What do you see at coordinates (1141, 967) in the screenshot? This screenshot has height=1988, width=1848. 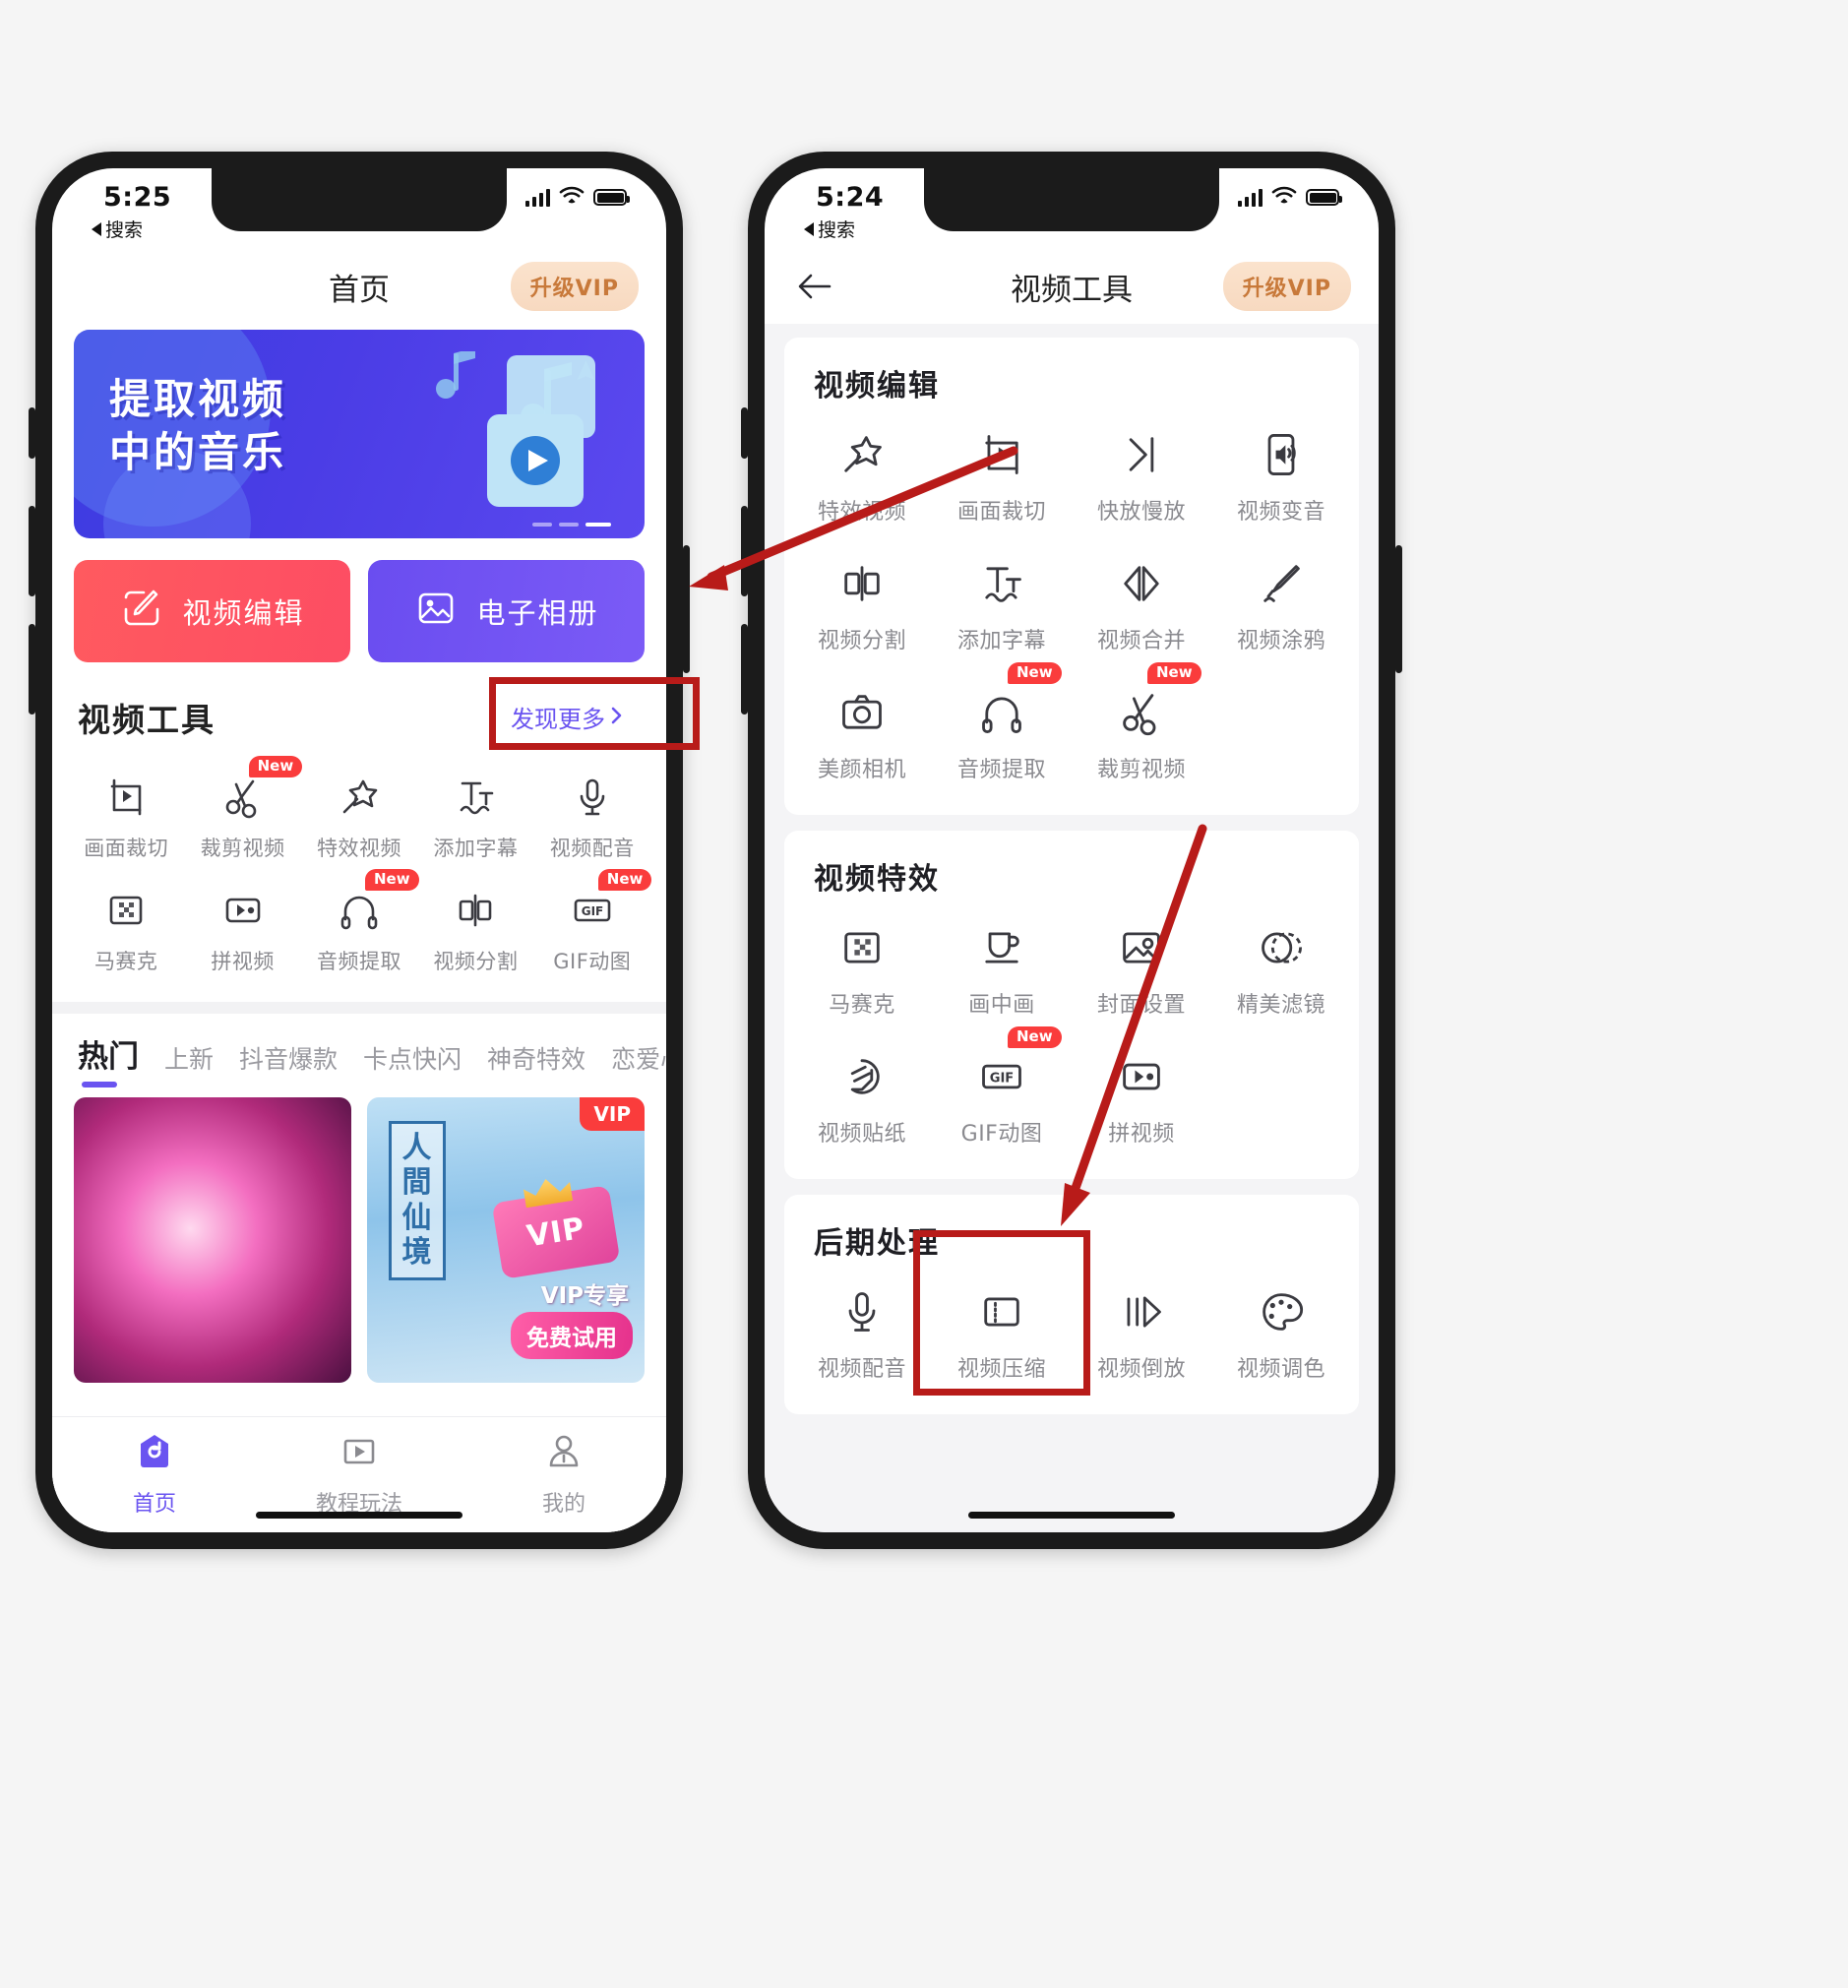 I see `tool-cover-setting: 封面设置` at bounding box center [1141, 967].